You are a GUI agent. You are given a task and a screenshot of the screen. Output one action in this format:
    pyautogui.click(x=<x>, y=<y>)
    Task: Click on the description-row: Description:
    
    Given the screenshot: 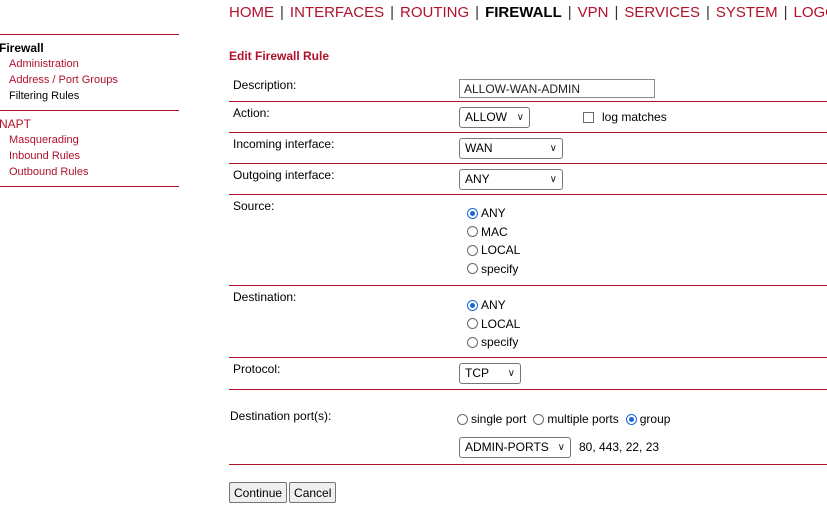 What is the action you would take?
    pyautogui.click(x=528, y=88)
    